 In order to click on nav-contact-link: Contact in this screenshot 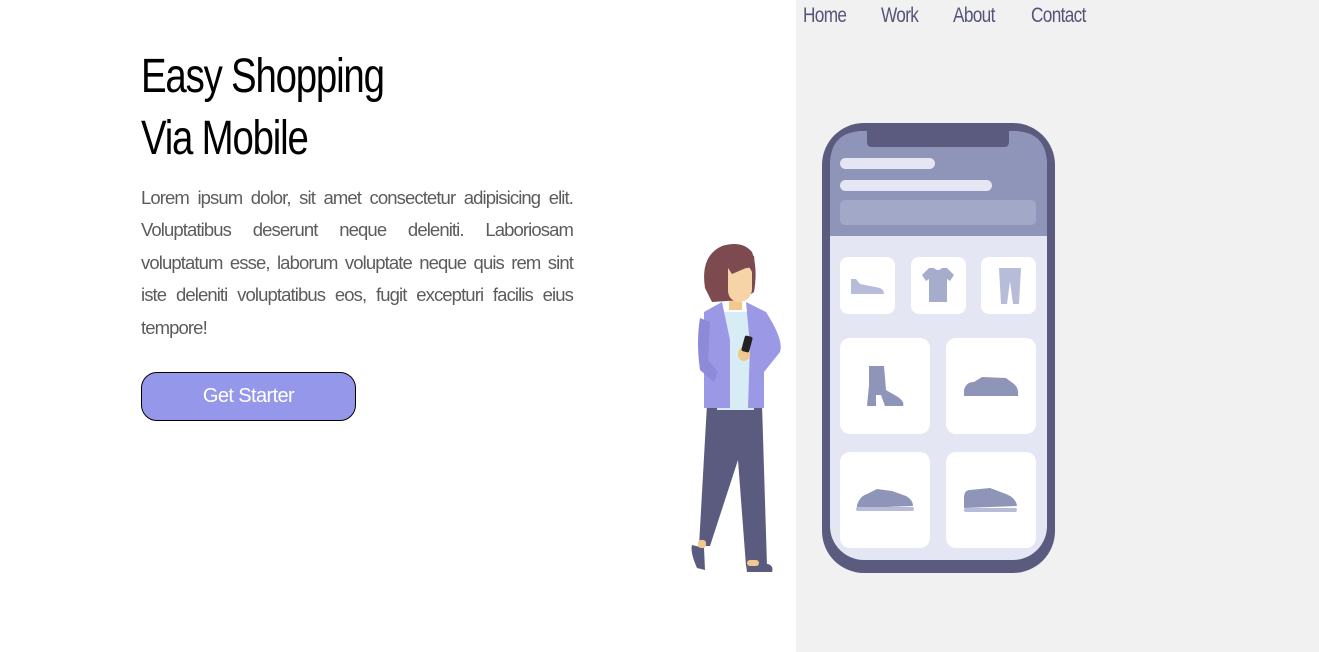, I will do `click(1058, 16)`.